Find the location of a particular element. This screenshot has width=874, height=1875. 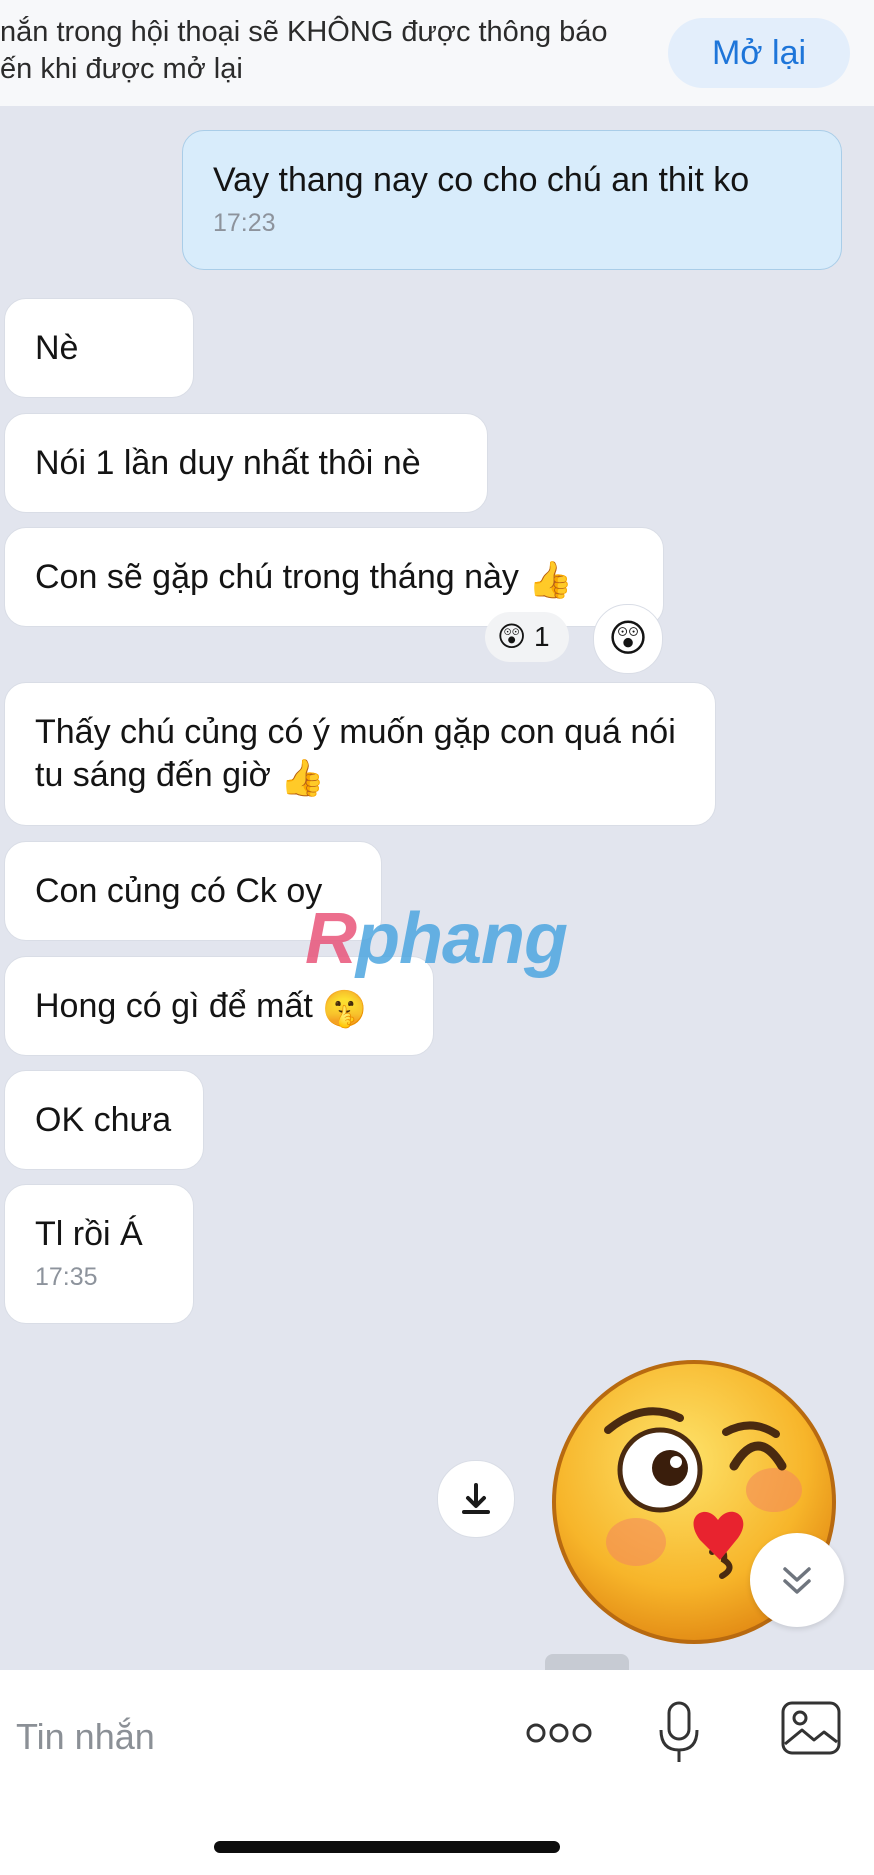

message-bubble-incoming: Tl rồi Á 17:35 is located at coordinates (99, 1254).